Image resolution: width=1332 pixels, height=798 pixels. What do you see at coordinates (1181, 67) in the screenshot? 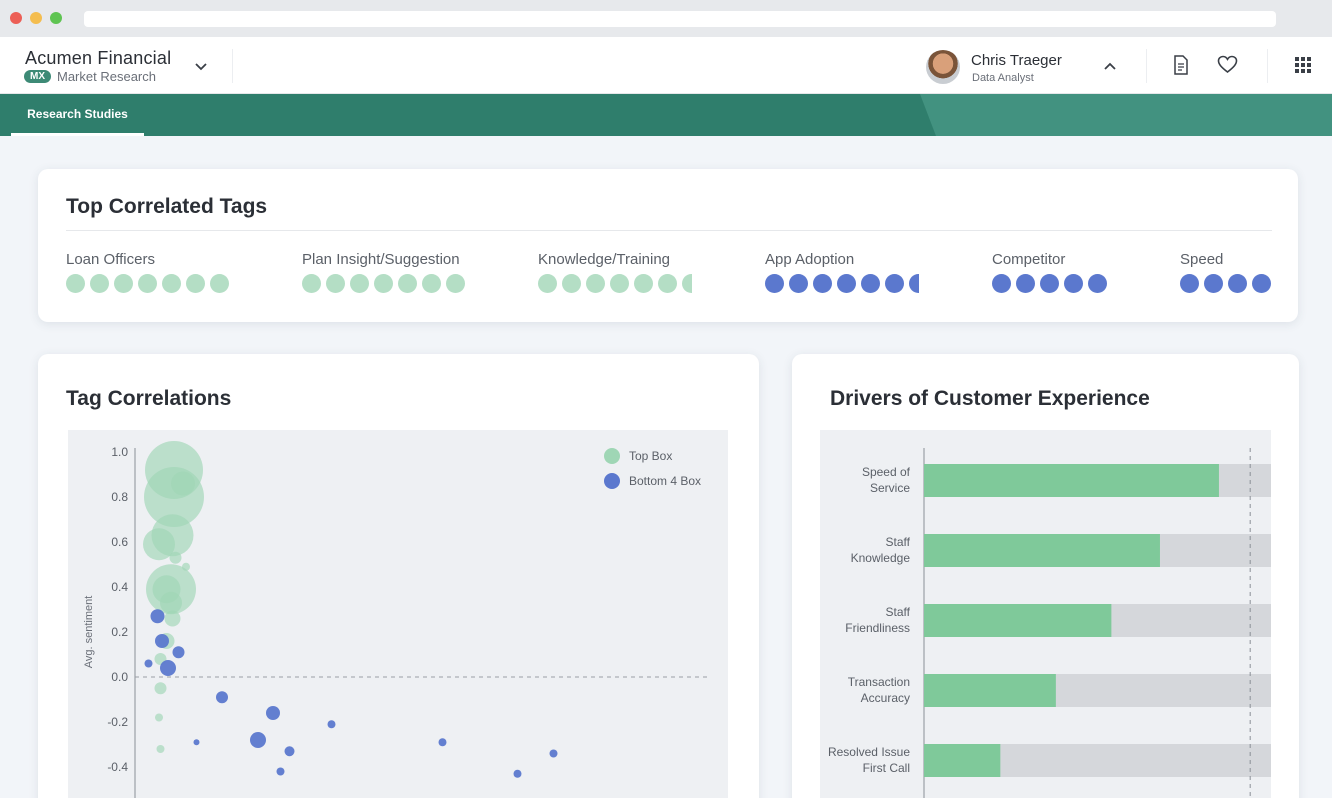
I see `document-icon` at bounding box center [1181, 67].